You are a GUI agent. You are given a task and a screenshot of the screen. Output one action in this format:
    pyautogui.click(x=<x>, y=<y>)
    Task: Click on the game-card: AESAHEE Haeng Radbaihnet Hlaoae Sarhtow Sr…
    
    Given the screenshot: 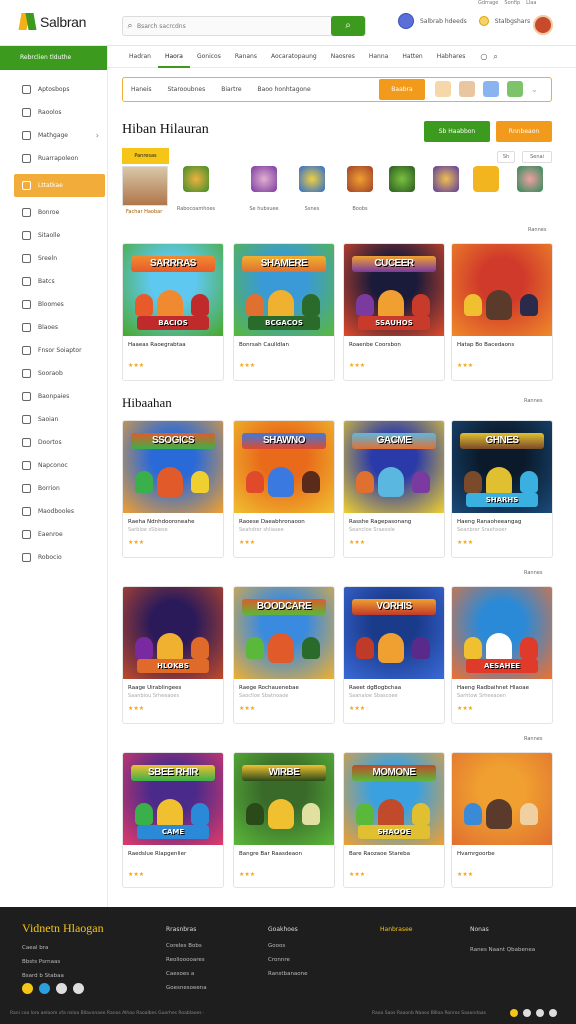 What is the action you would take?
    pyautogui.click(x=502, y=655)
    